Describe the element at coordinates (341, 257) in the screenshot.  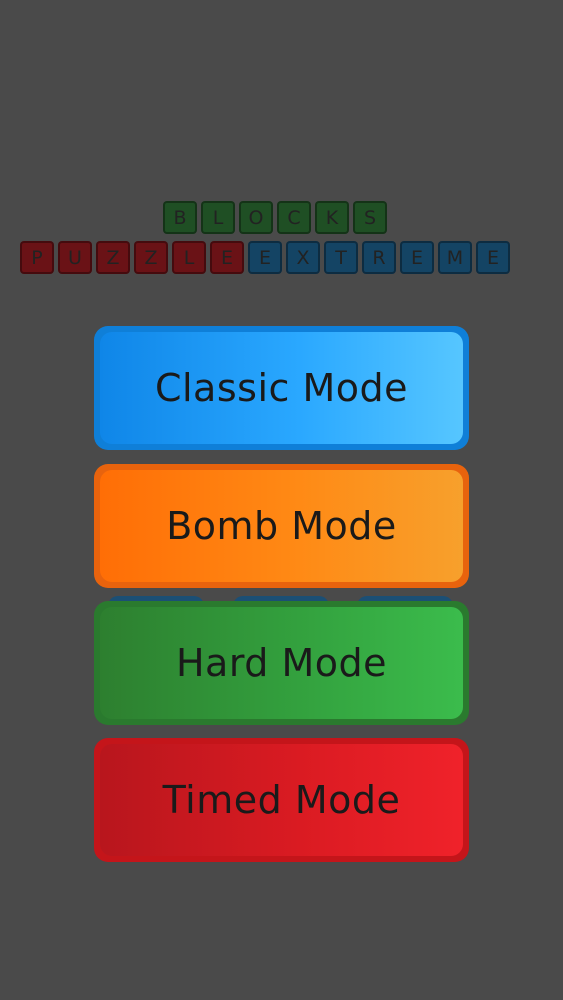
I see `title-tile: T` at that location.